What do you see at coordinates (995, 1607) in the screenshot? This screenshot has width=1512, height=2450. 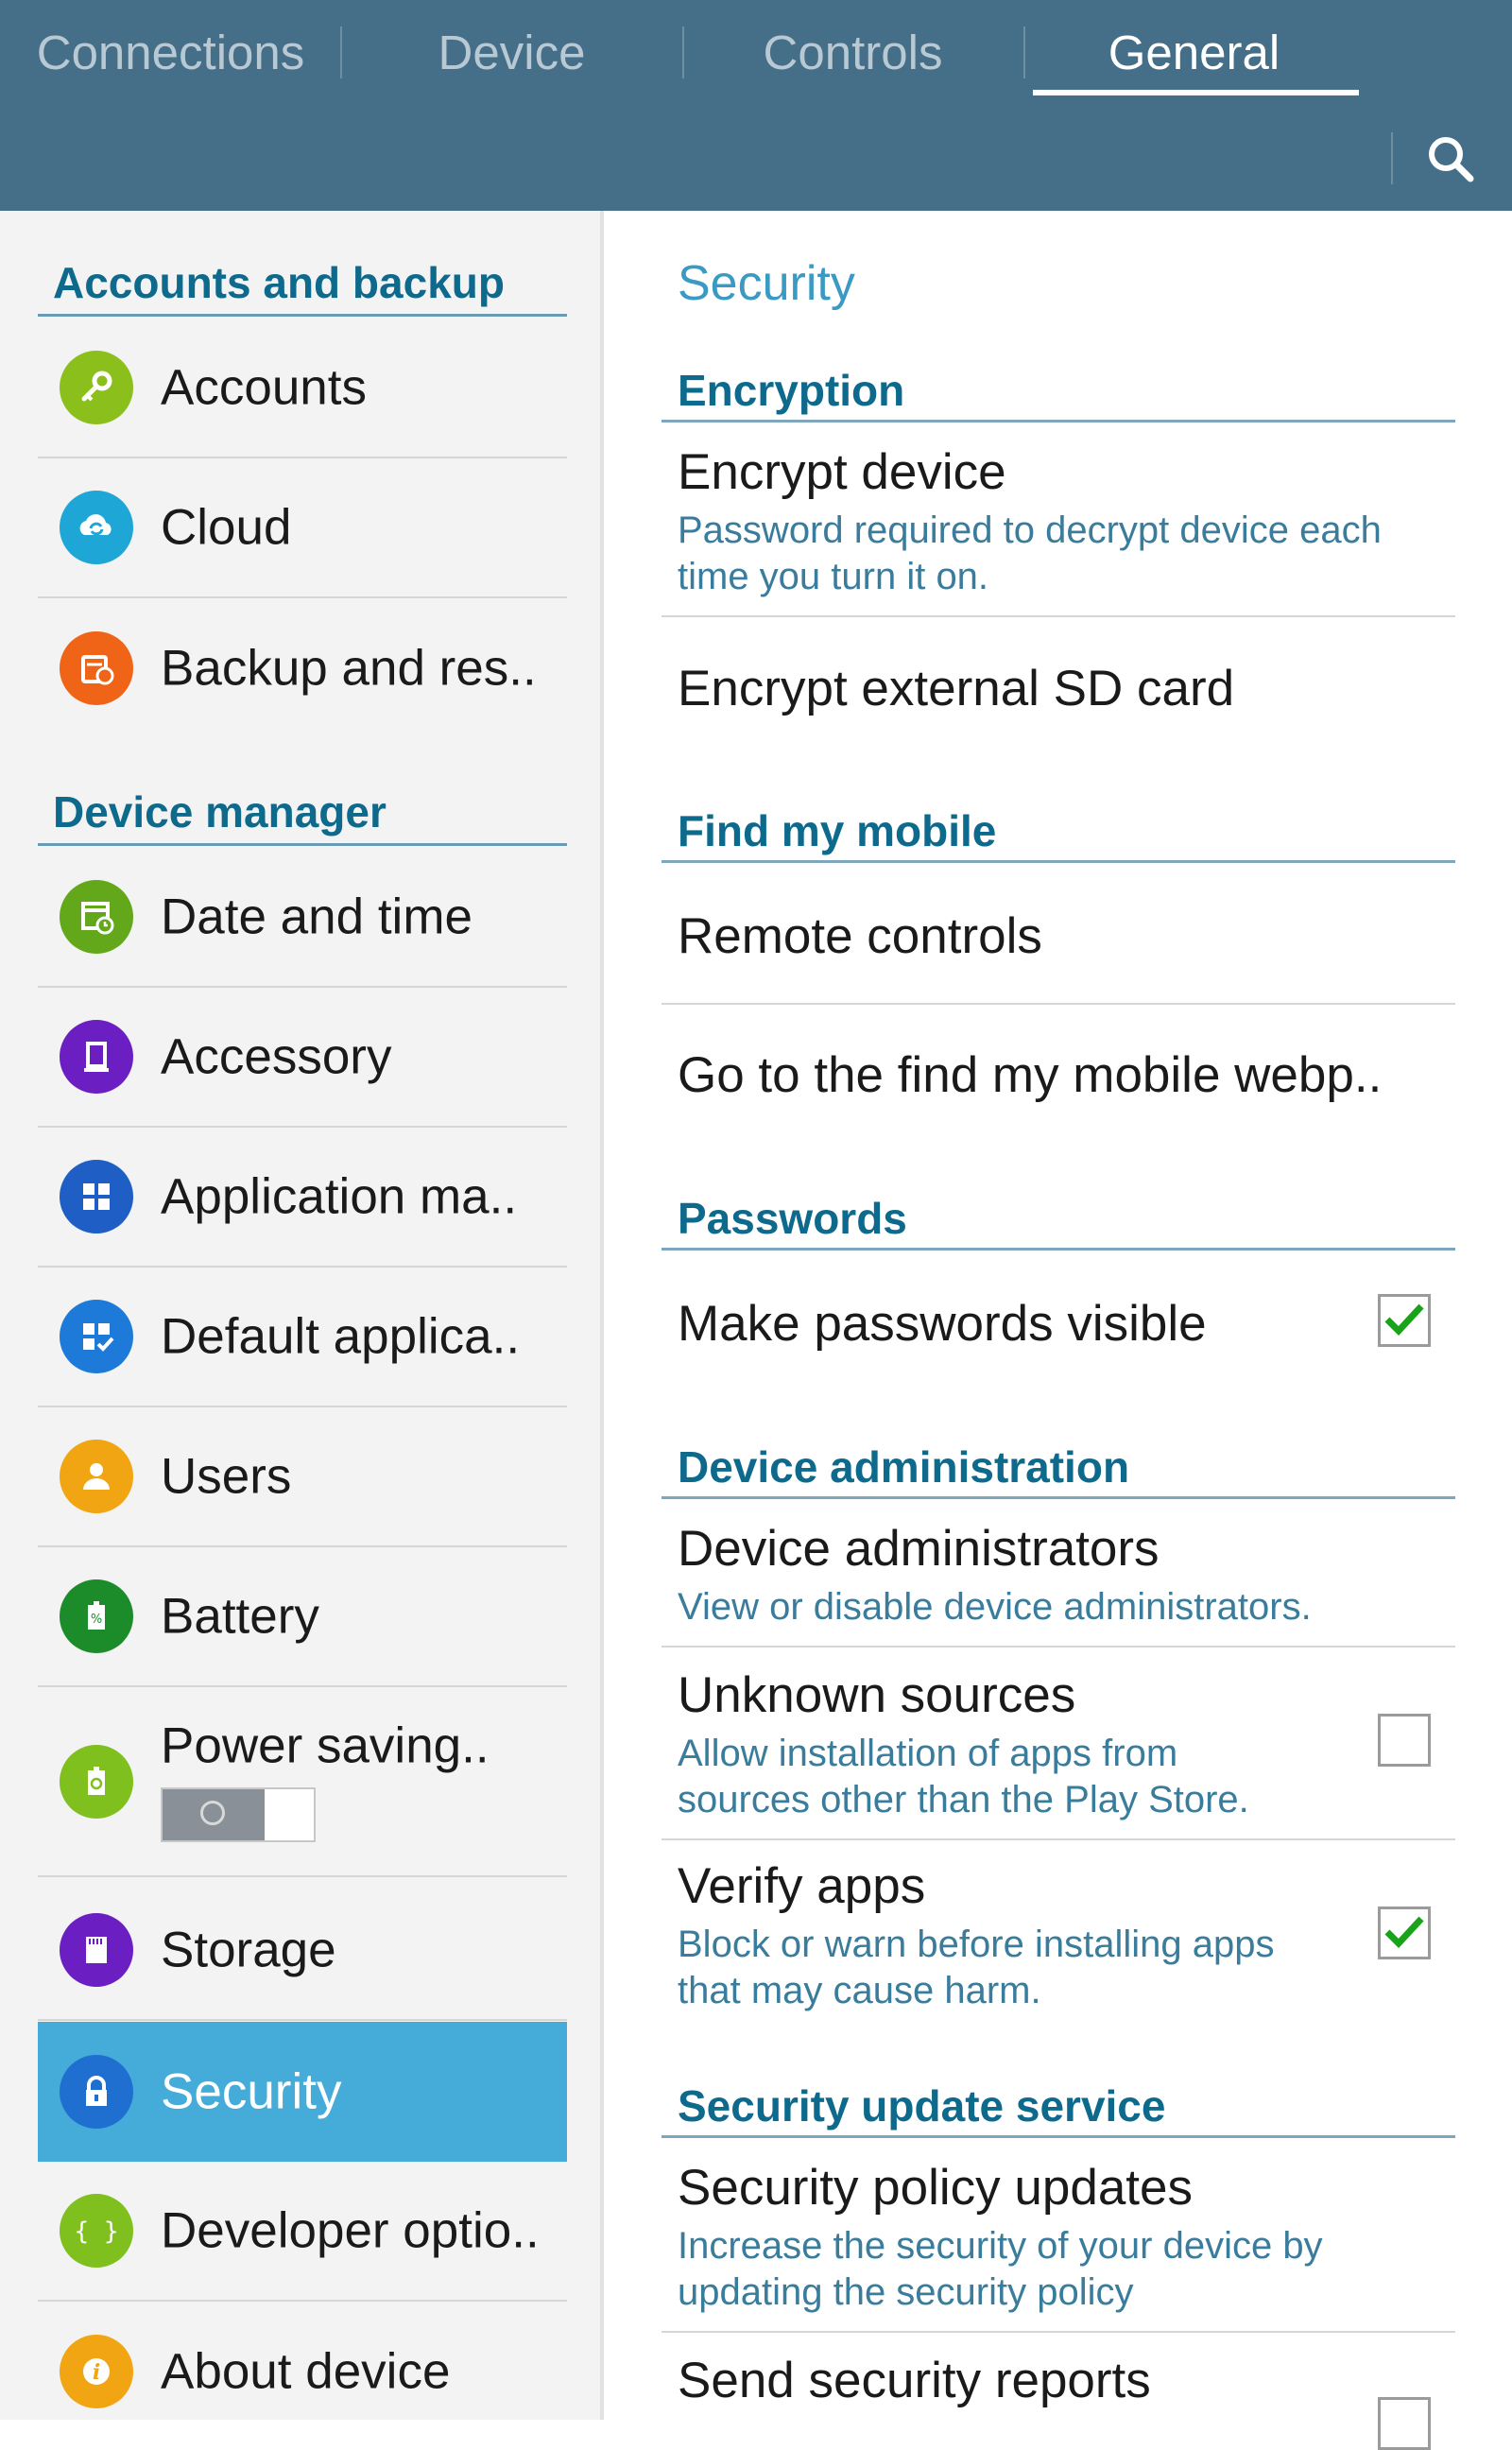 I see `setting-description: View or disable device administrators.` at bounding box center [995, 1607].